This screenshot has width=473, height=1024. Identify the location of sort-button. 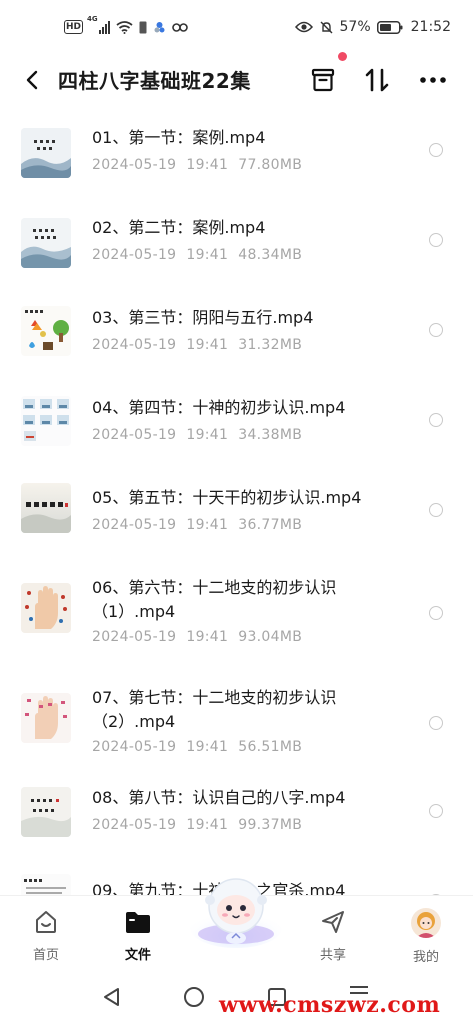
(377, 80).